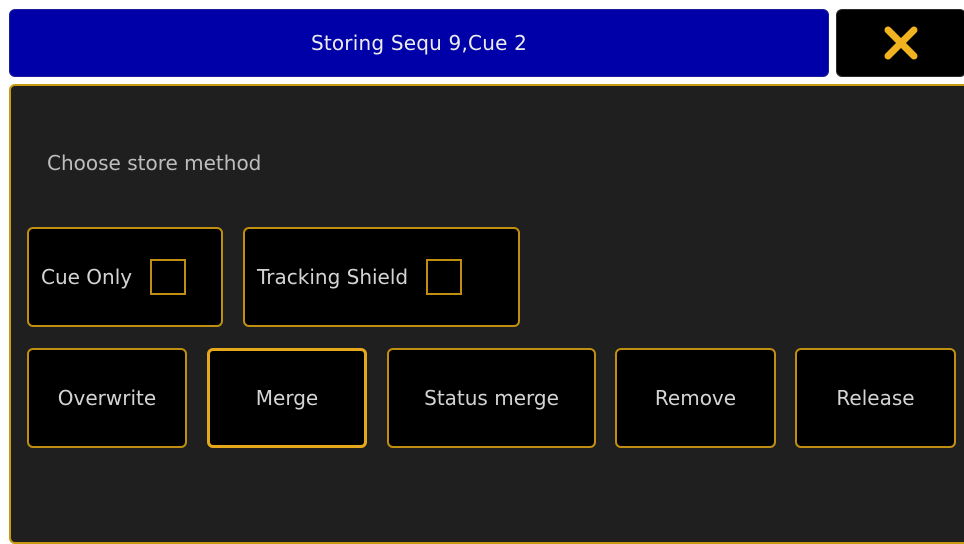 This screenshot has width=964, height=544. I want to click on close-button, so click(900, 43).